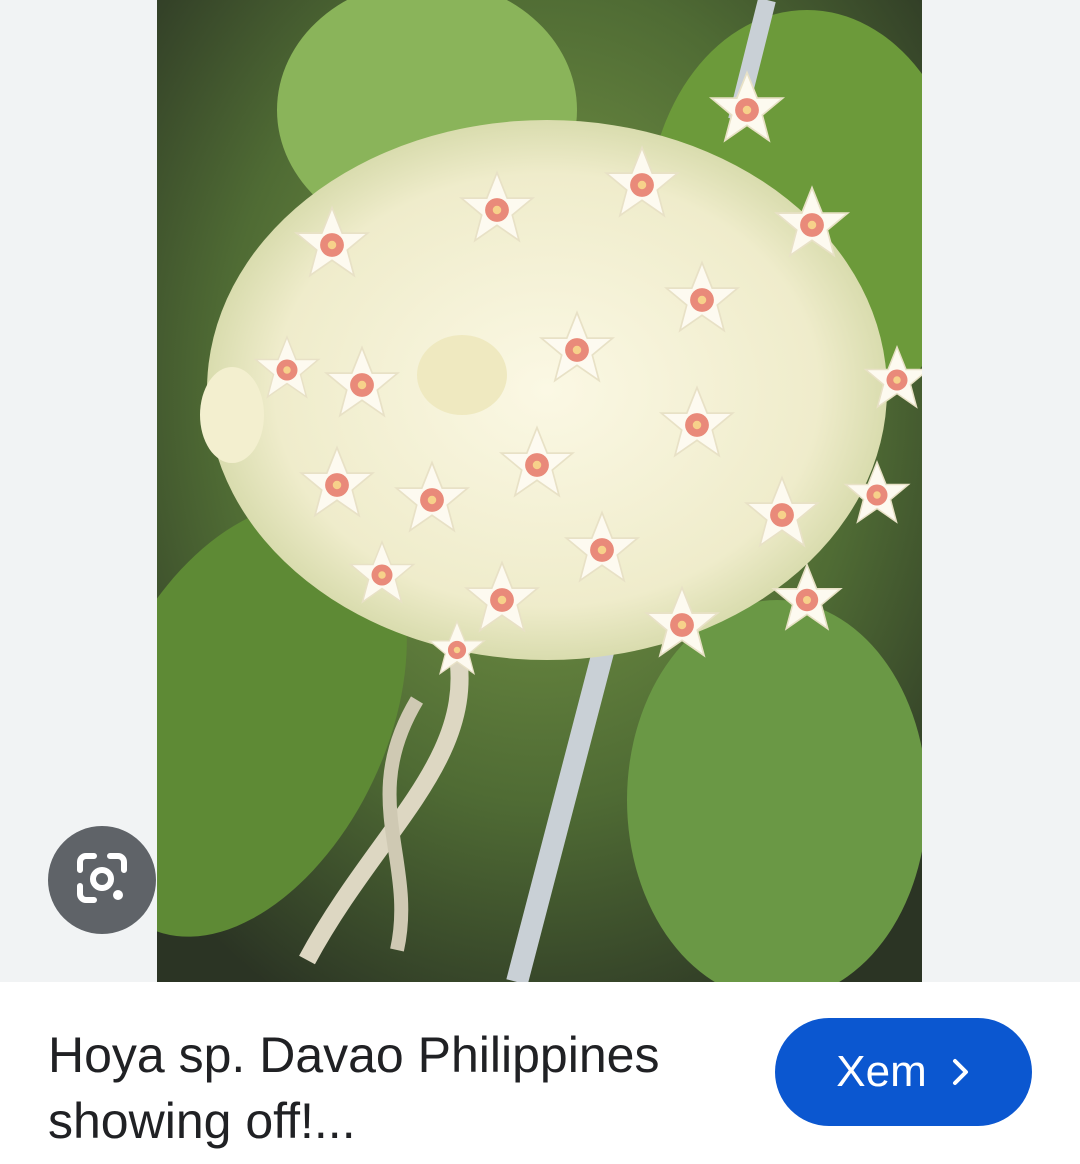 This screenshot has width=1080, height=1164. I want to click on google-lens-icon, so click(102, 880).